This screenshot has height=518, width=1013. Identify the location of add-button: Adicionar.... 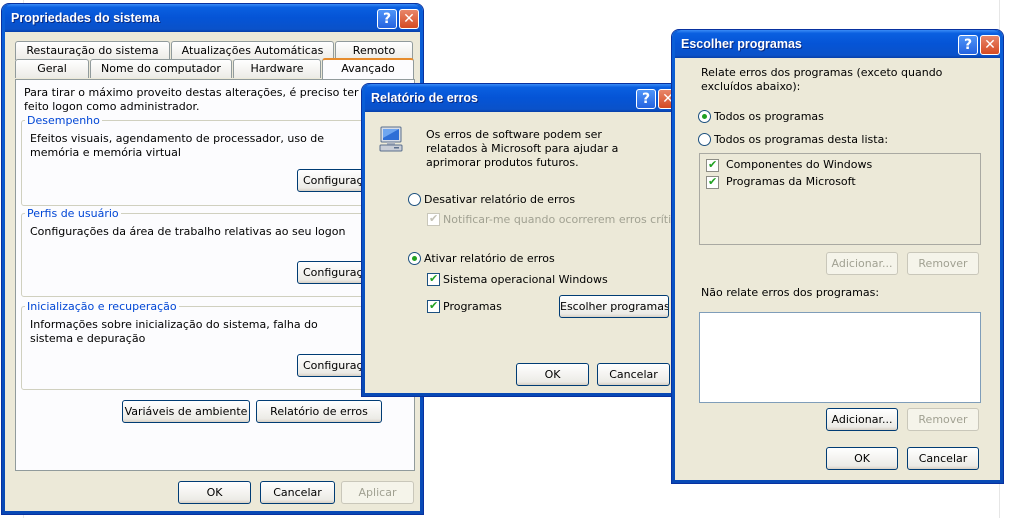
(862, 419).